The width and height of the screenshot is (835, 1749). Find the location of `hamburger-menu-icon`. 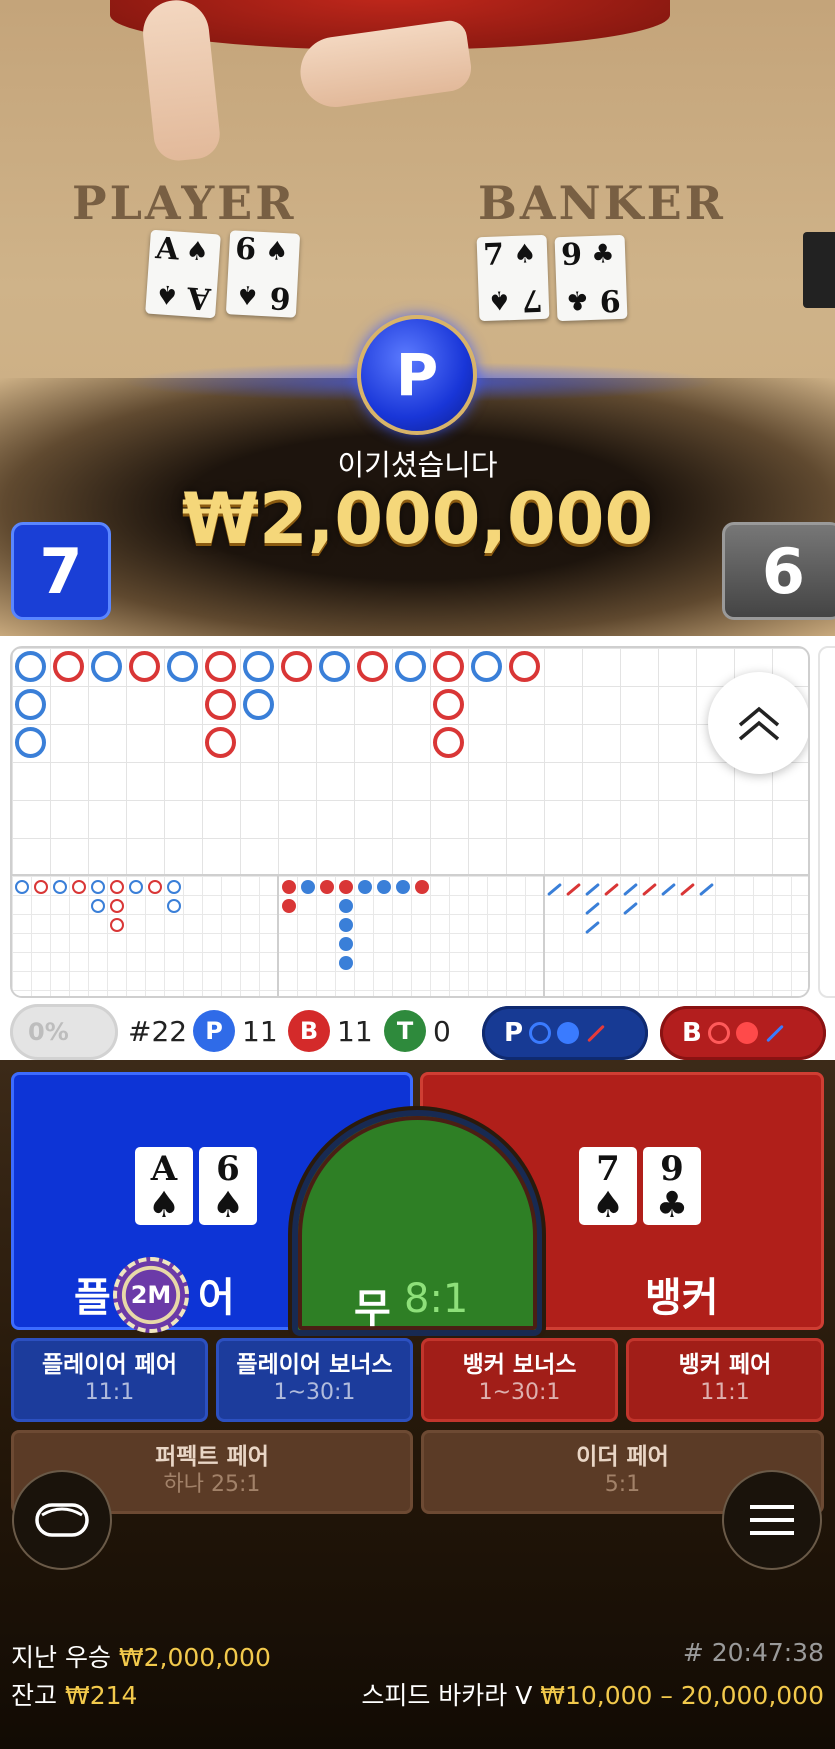

hamburger-menu-icon is located at coordinates (772, 1520).